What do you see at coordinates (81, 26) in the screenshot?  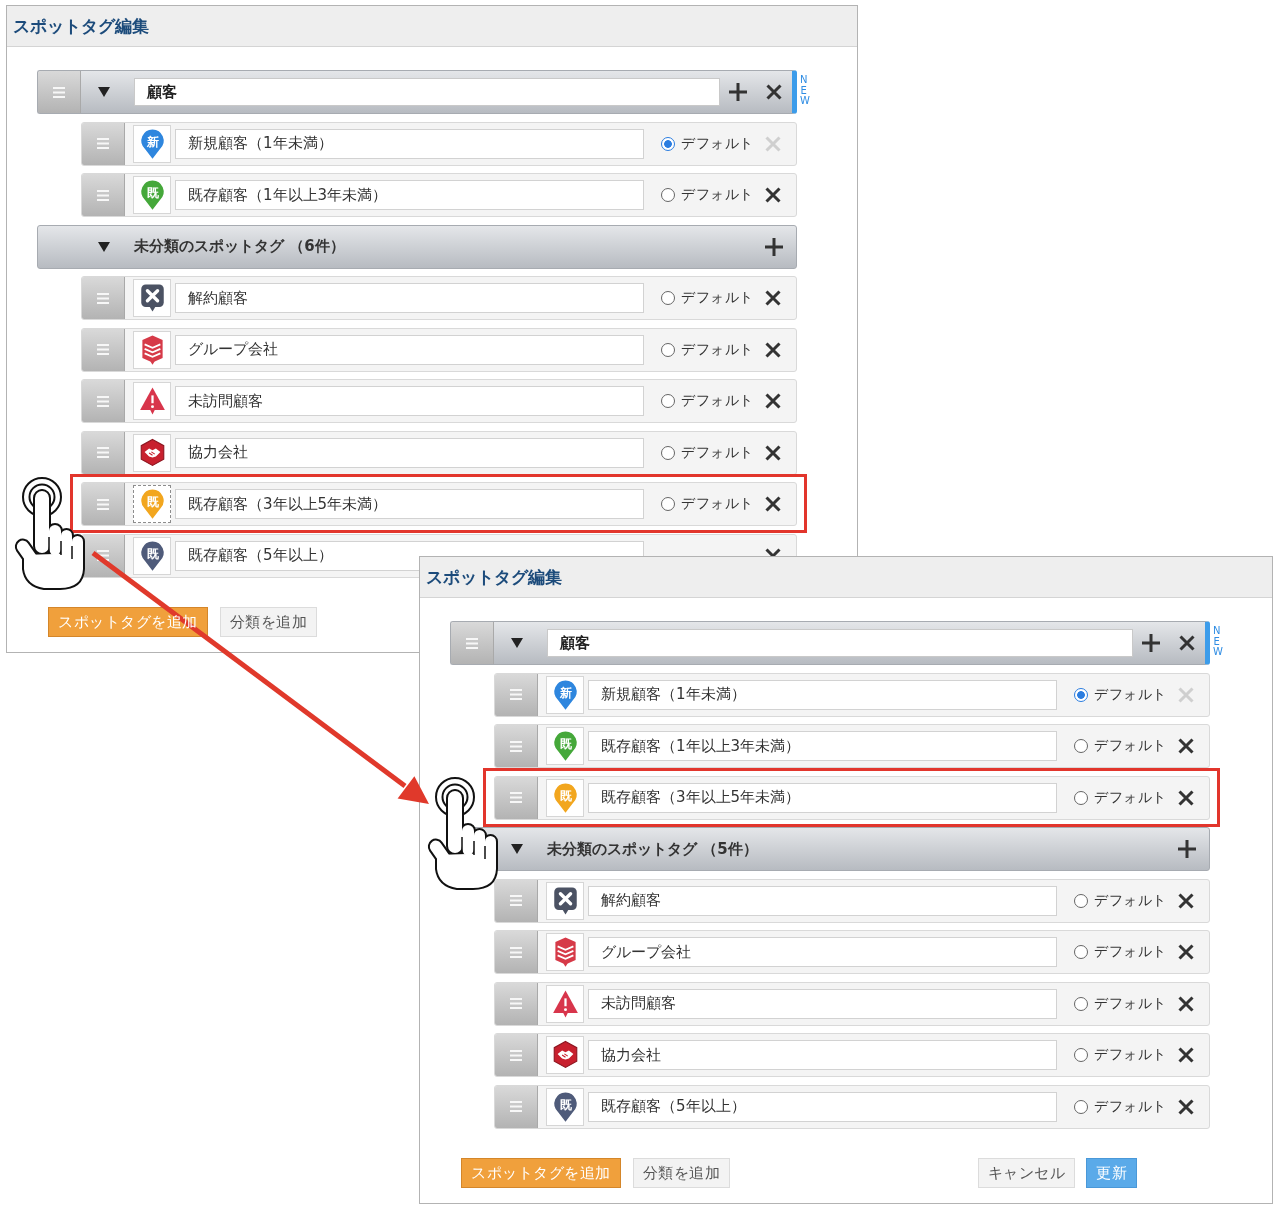 I see `dialog-title: スポットタグ編集` at bounding box center [81, 26].